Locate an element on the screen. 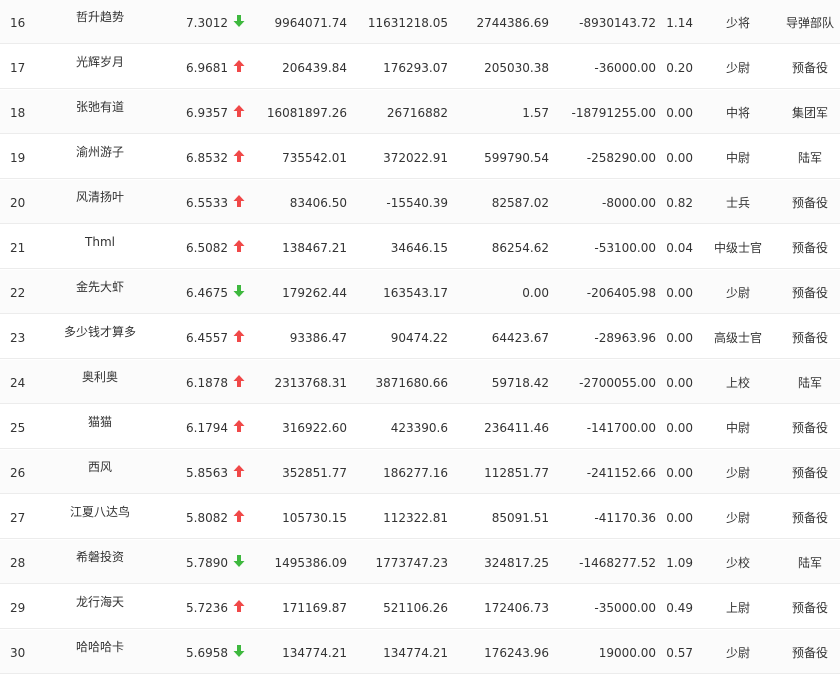 The height and width of the screenshot is (674, 840). unit-cell: 集团军 is located at coordinates (809, 113).